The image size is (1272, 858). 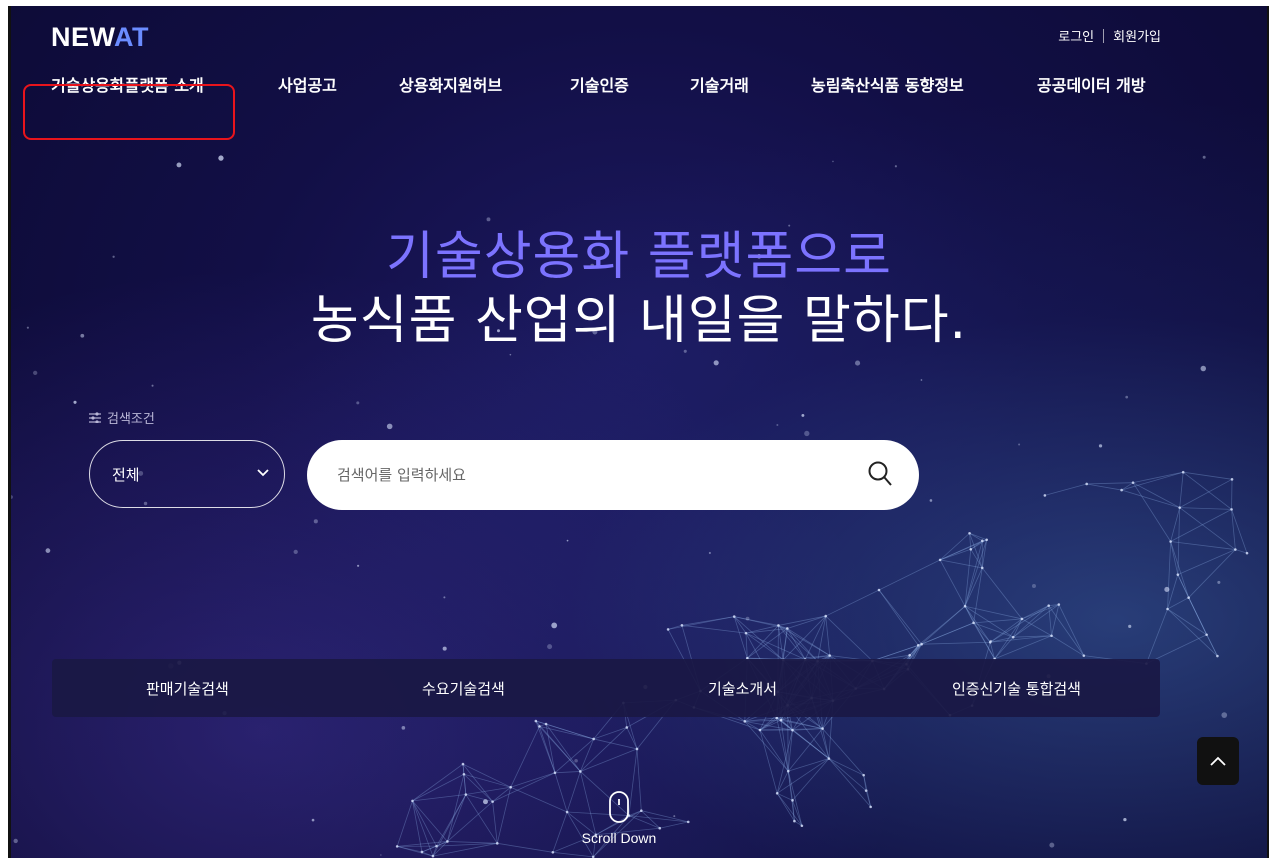 What do you see at coordinates (95, 417) in the screenshot?
I see `filter-icon` at bounding box center [95, 417].